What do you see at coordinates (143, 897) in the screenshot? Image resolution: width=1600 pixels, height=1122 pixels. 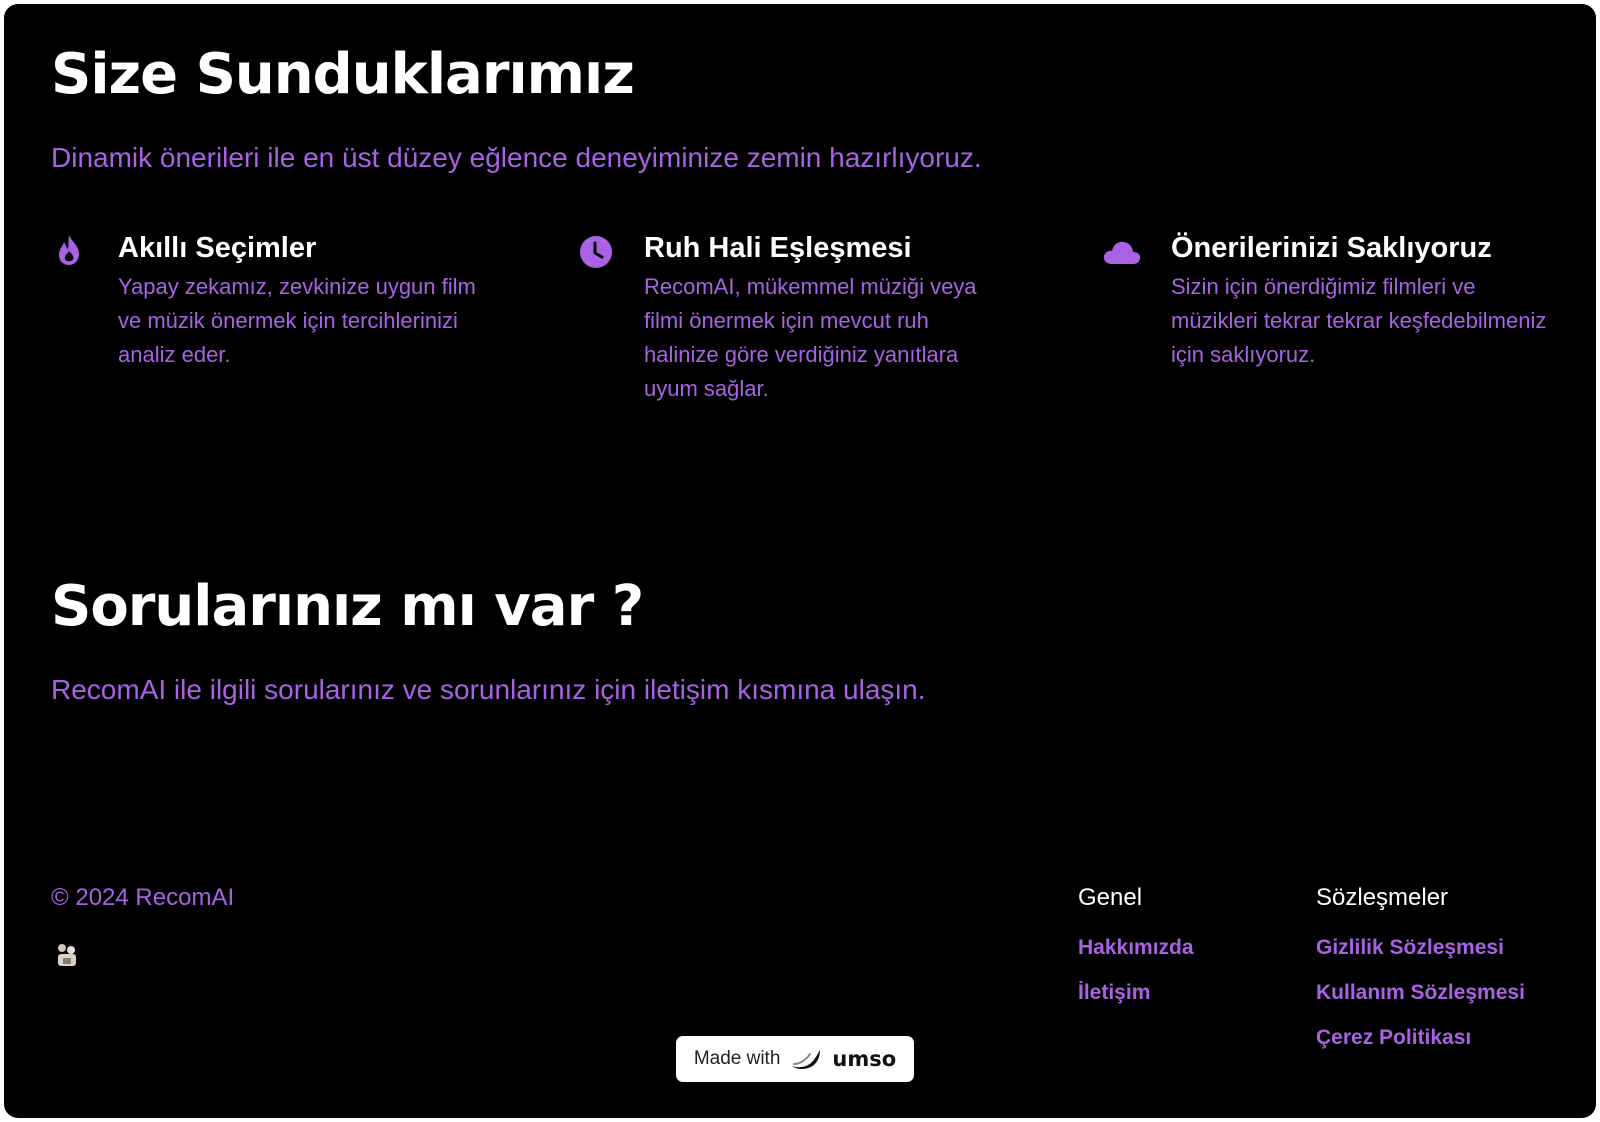 I see `copyright-text: © 2024 RecomAI` at bounding box center [143, 897].